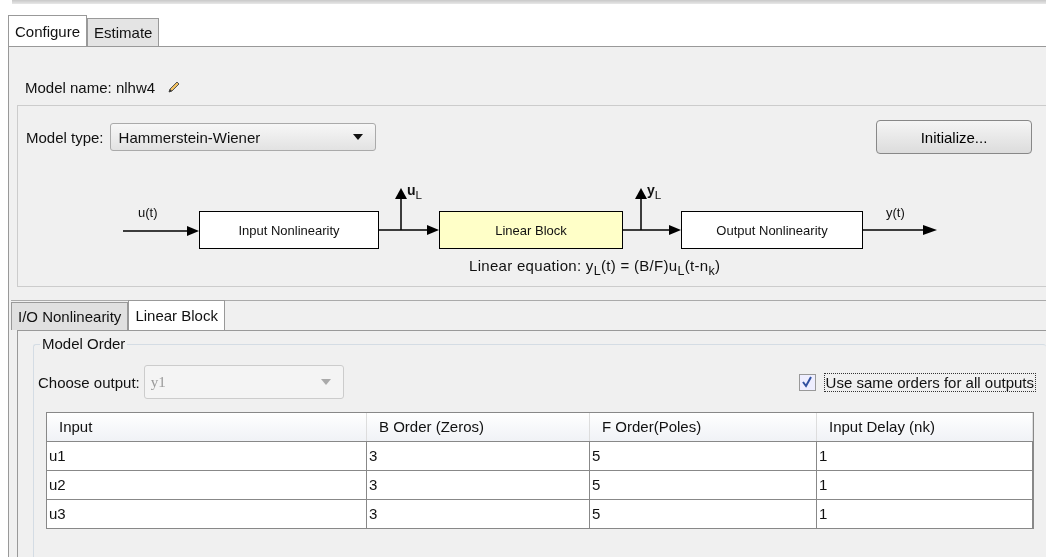 The height and width of the screenshot is (557, 1046). I want to click on signal-label: u(t), so click(148, 213).